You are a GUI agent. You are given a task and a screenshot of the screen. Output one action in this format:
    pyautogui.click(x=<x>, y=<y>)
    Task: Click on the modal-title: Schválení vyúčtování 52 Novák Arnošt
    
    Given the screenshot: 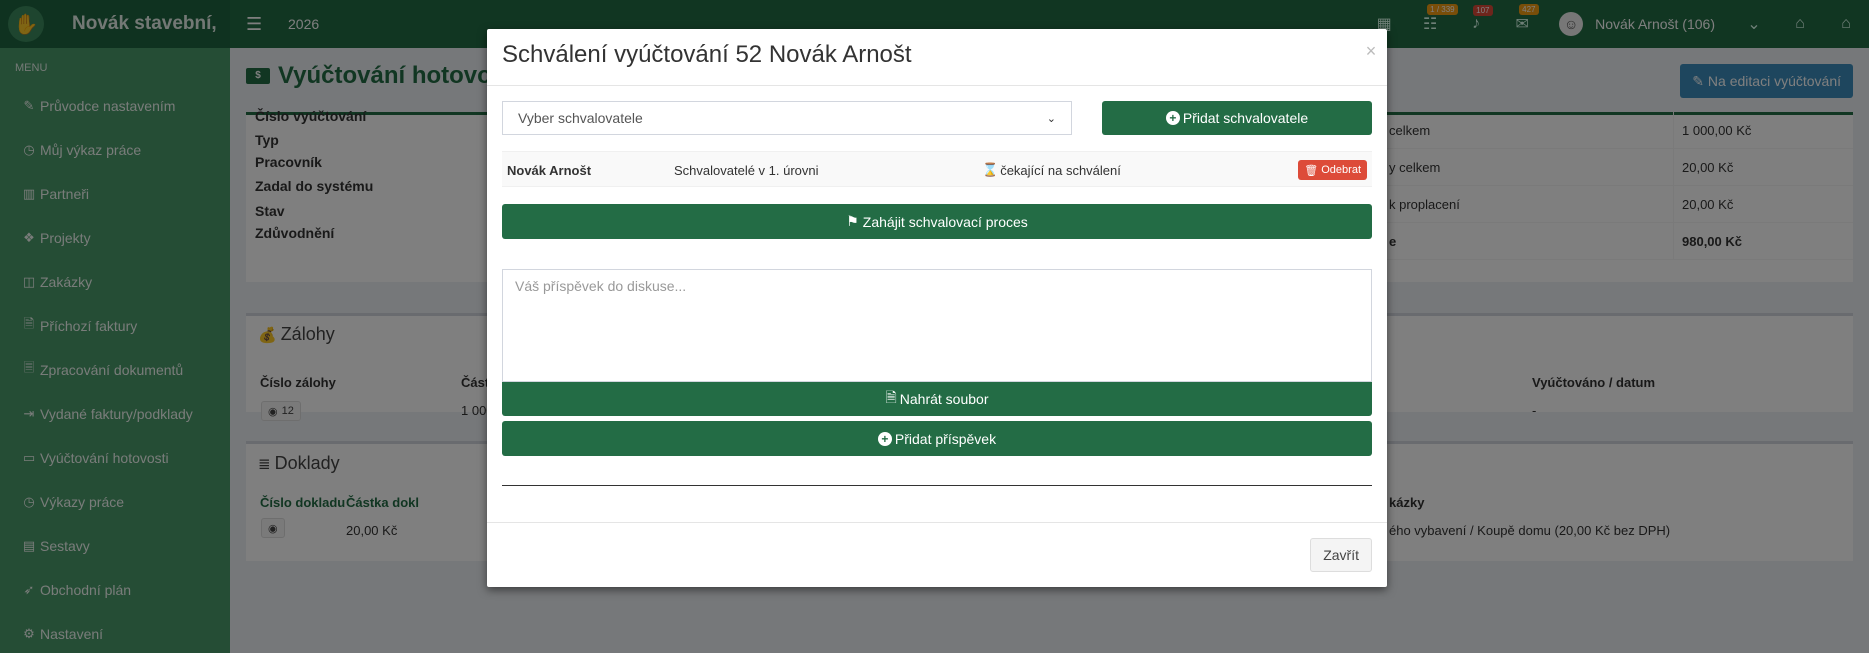 What is the action you would take?
    pyautogui.click(x=707, y=54)
    